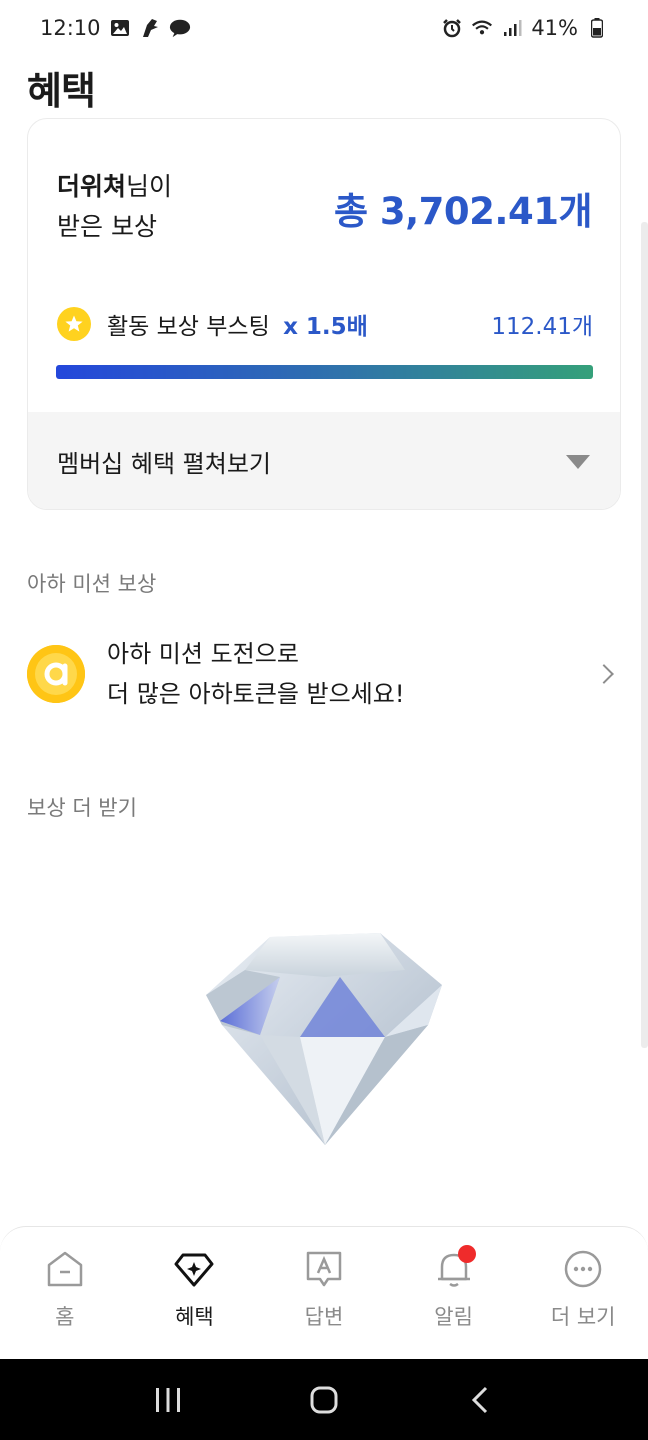 The height and width of the screenshot is (1440, 648). I want to click on membership-expand-label: 멤버십 혜택 펼쳐보기, so click(164, 464).